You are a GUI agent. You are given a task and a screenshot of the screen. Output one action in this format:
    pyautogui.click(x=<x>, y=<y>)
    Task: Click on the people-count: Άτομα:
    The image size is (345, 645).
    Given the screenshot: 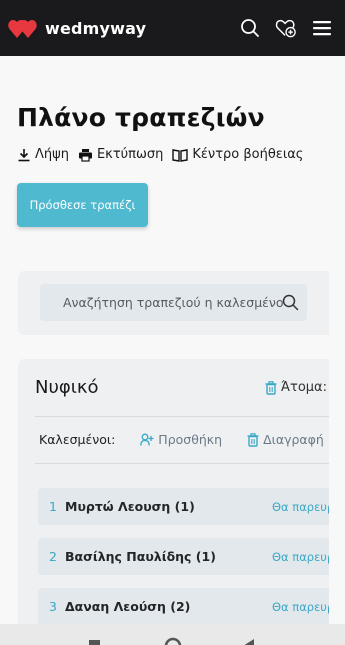 What is the action you would take?
    pyautogui.click(x=296, y=387)
    